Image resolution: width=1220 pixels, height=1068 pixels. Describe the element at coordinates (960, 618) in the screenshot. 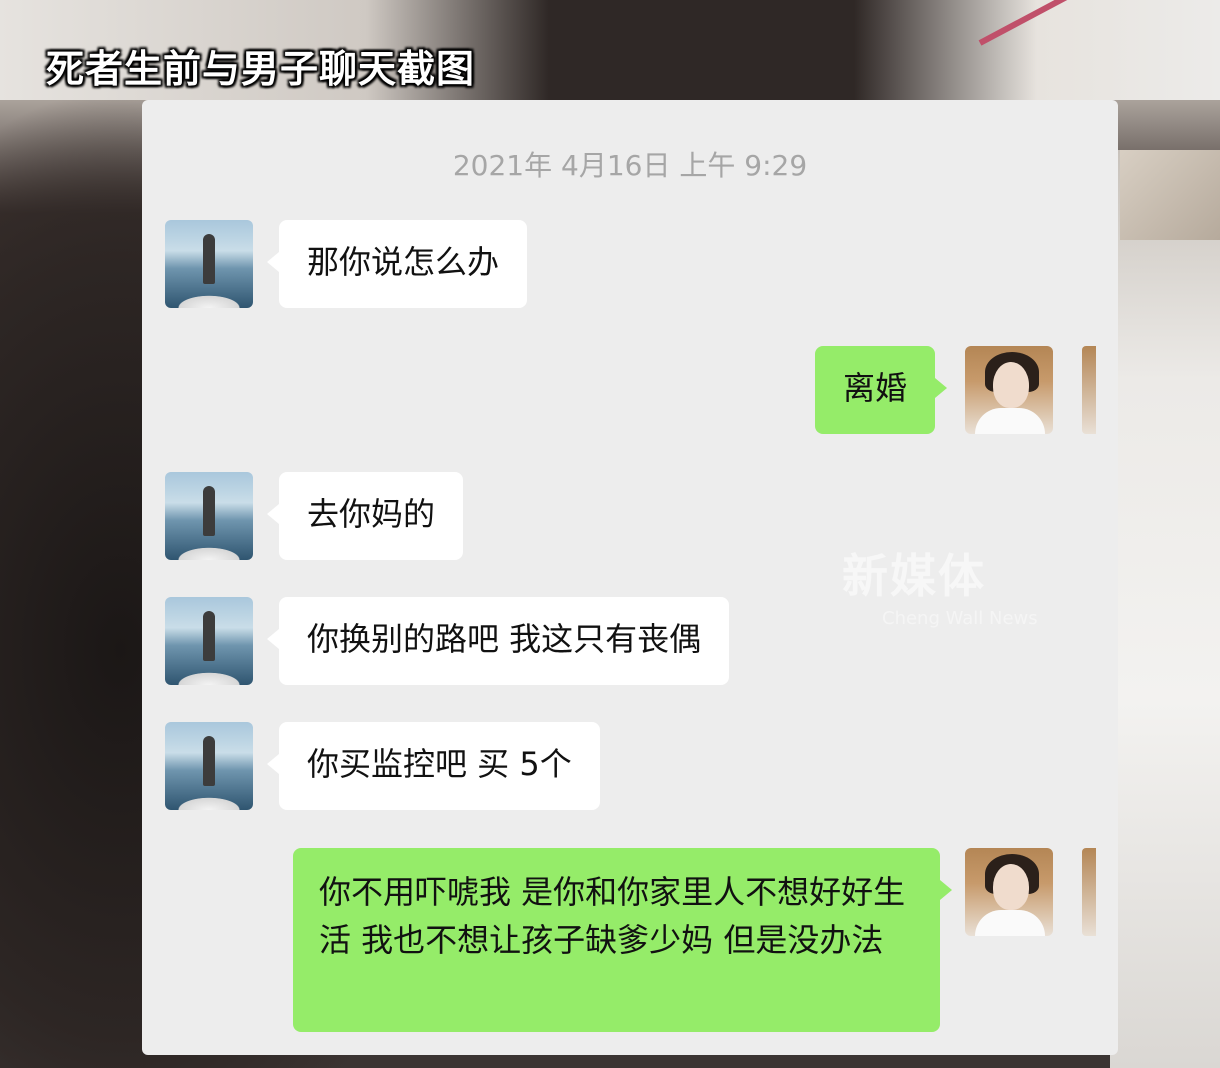

I see `news-watermark-subtitle: Cheng Wall News` at that location.